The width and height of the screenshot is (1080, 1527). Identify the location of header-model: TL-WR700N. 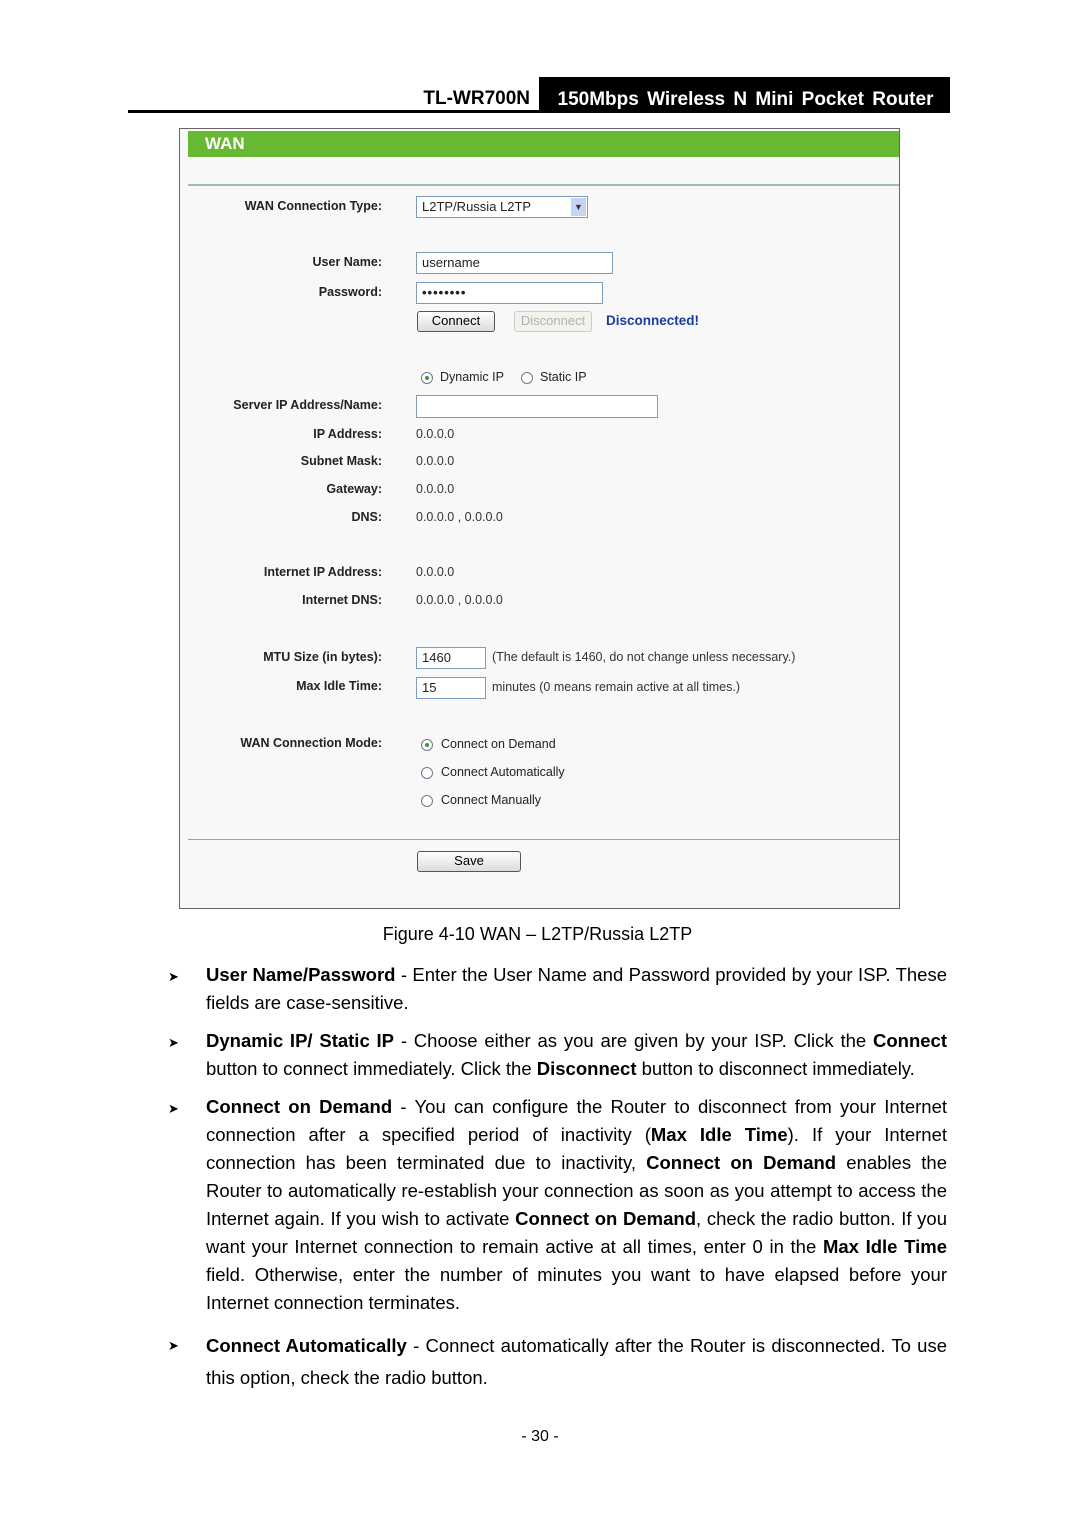
(476, 98).